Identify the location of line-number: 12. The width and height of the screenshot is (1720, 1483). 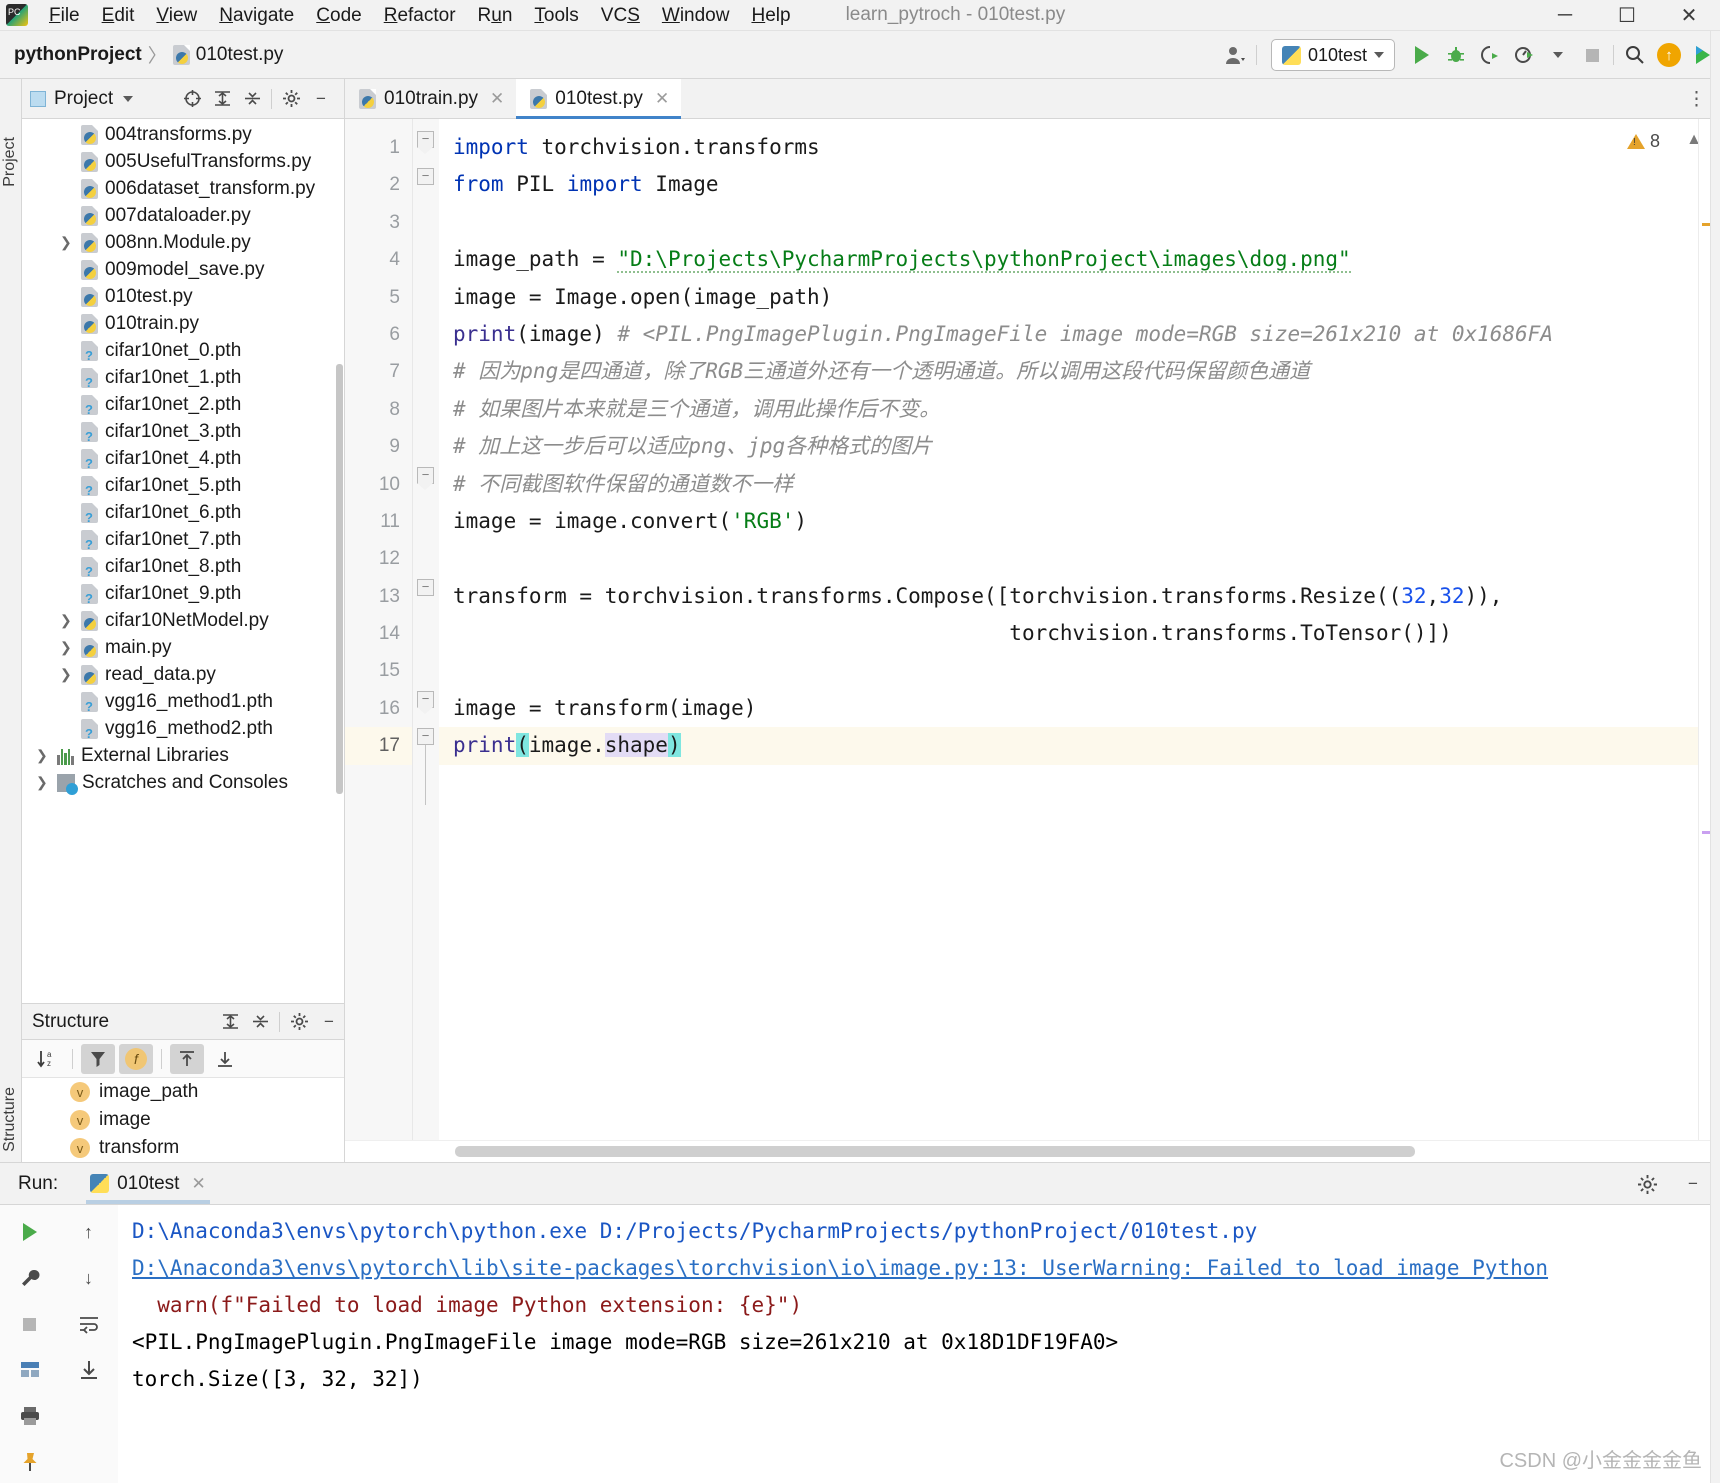
(378, 558).